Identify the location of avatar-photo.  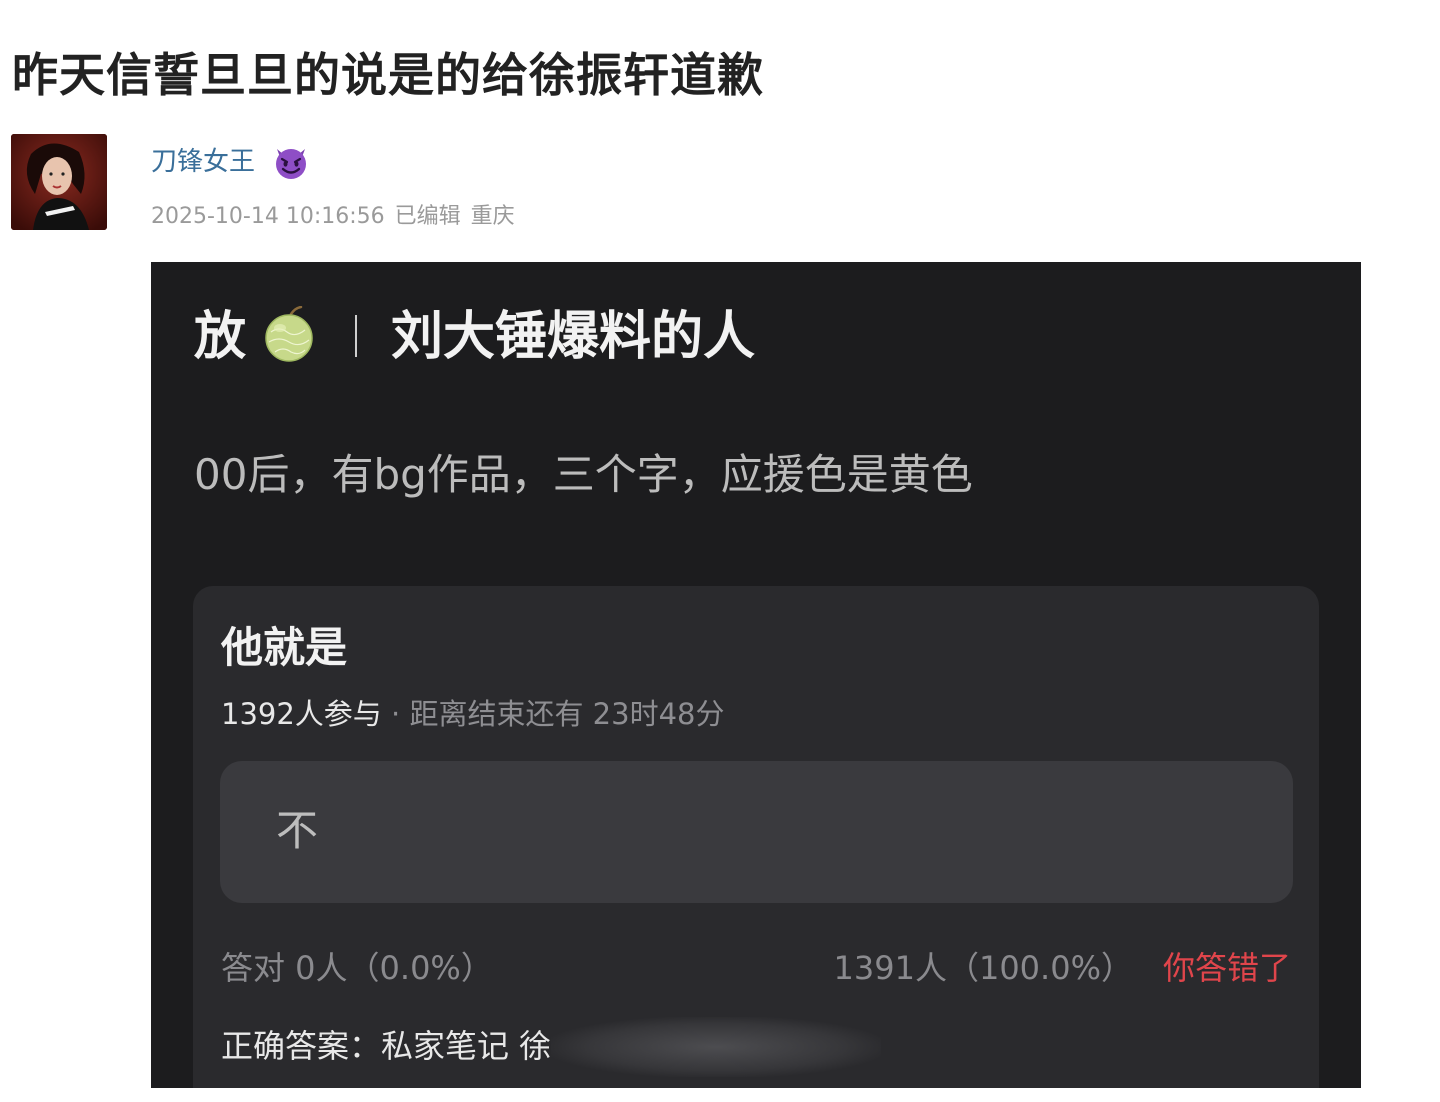
(59, 182).